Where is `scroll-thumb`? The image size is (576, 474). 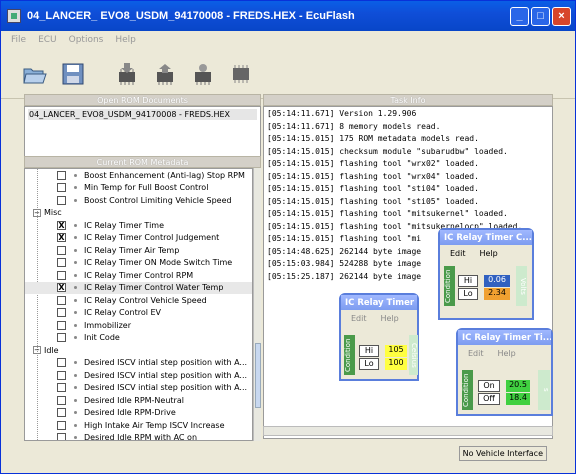
scroll-thumb is located at coordinates (258, 375).